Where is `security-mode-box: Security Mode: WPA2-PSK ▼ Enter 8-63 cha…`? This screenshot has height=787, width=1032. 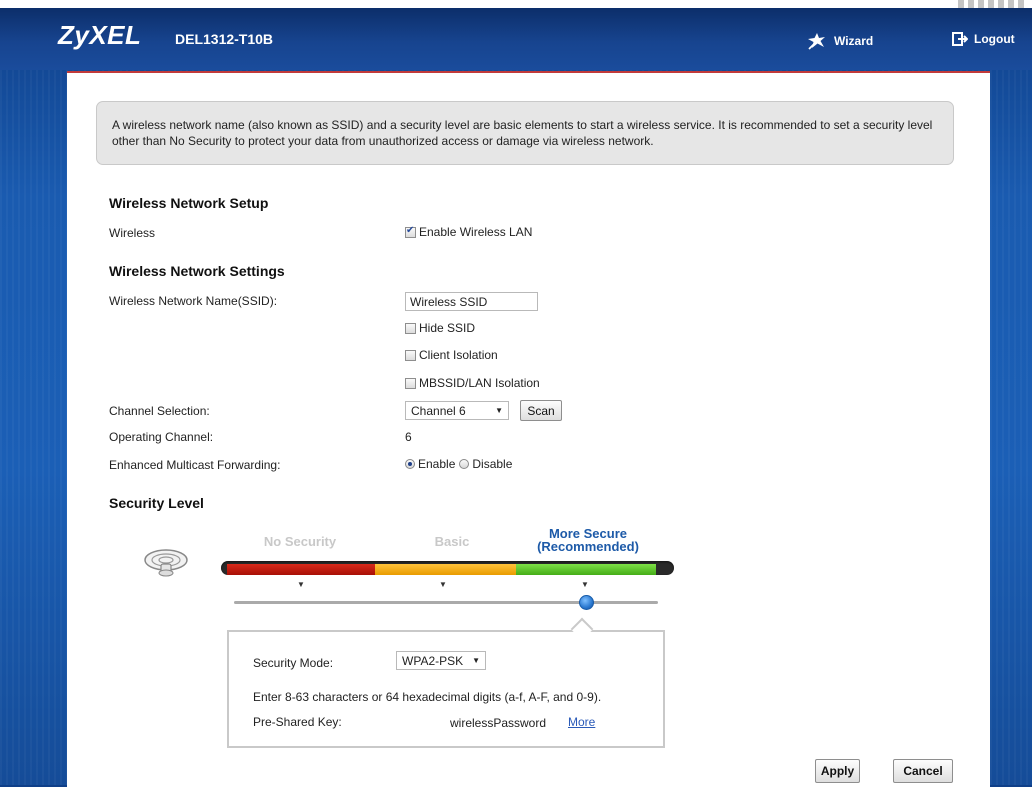
security-mode-box: Security Mode: WPA2-PSK ▼ Enter 8-63 cha… is located at coordinates (446, 689).